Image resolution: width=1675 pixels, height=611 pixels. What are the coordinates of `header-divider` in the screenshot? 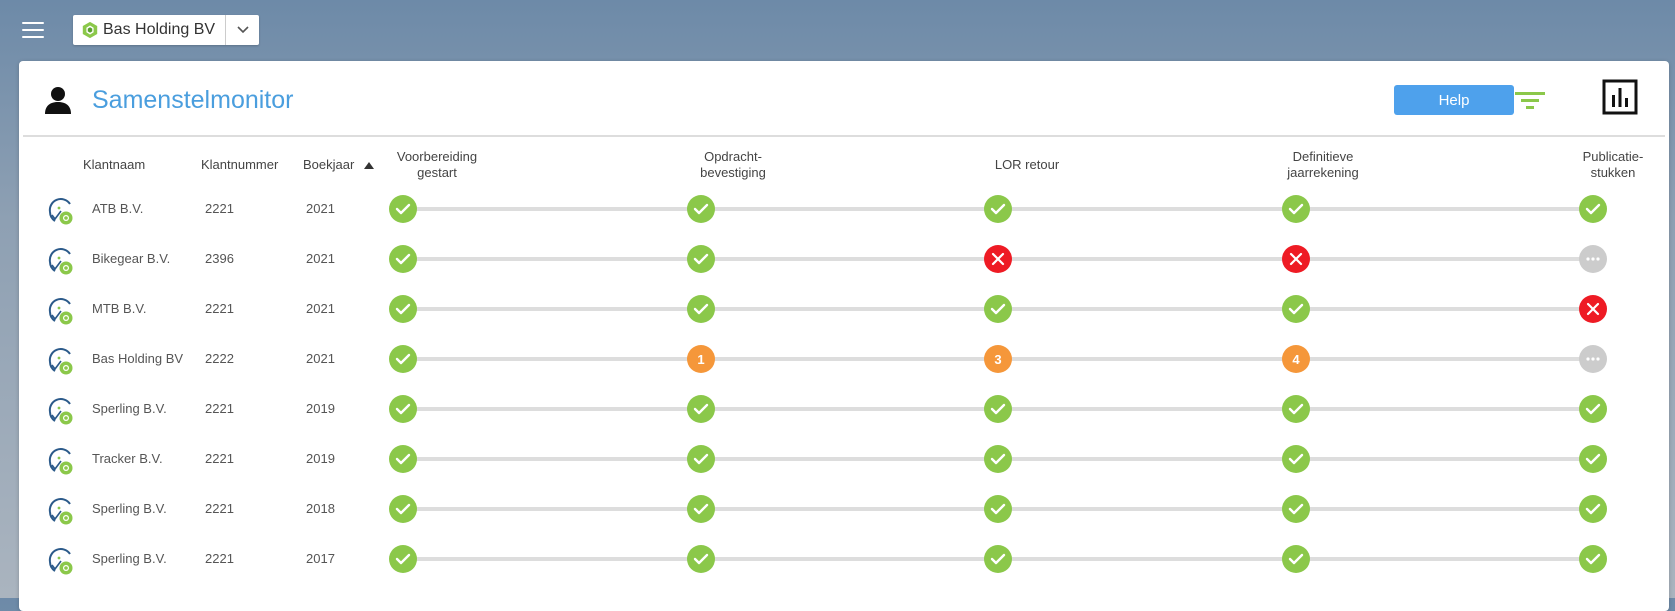 It's located at (844, 136).